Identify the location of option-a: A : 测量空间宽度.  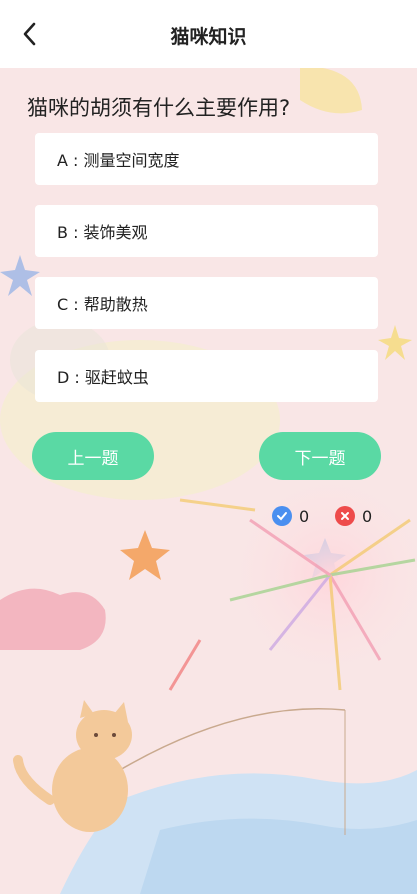
(206, 159).